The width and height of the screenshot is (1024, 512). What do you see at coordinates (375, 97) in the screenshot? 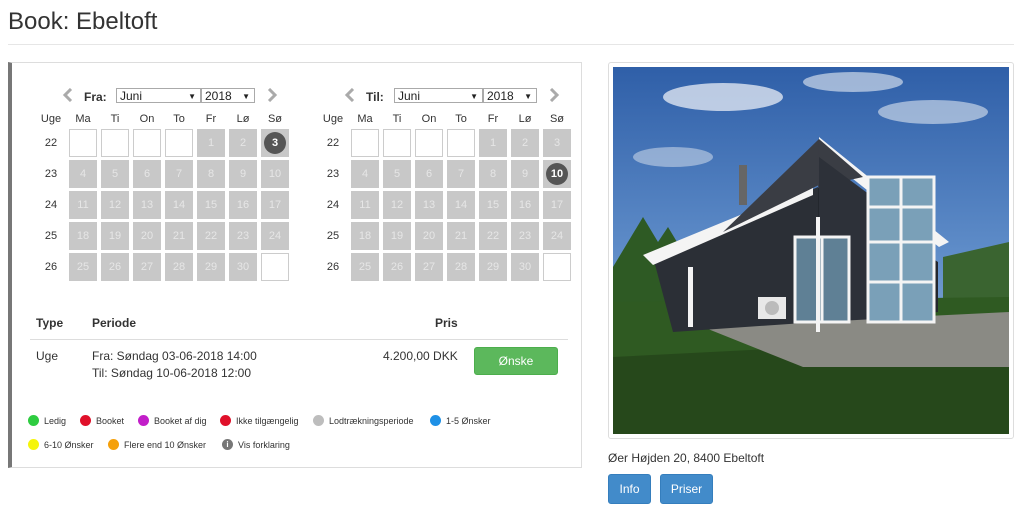
I see `to-label: Til:` at bounding box center [375, 97].